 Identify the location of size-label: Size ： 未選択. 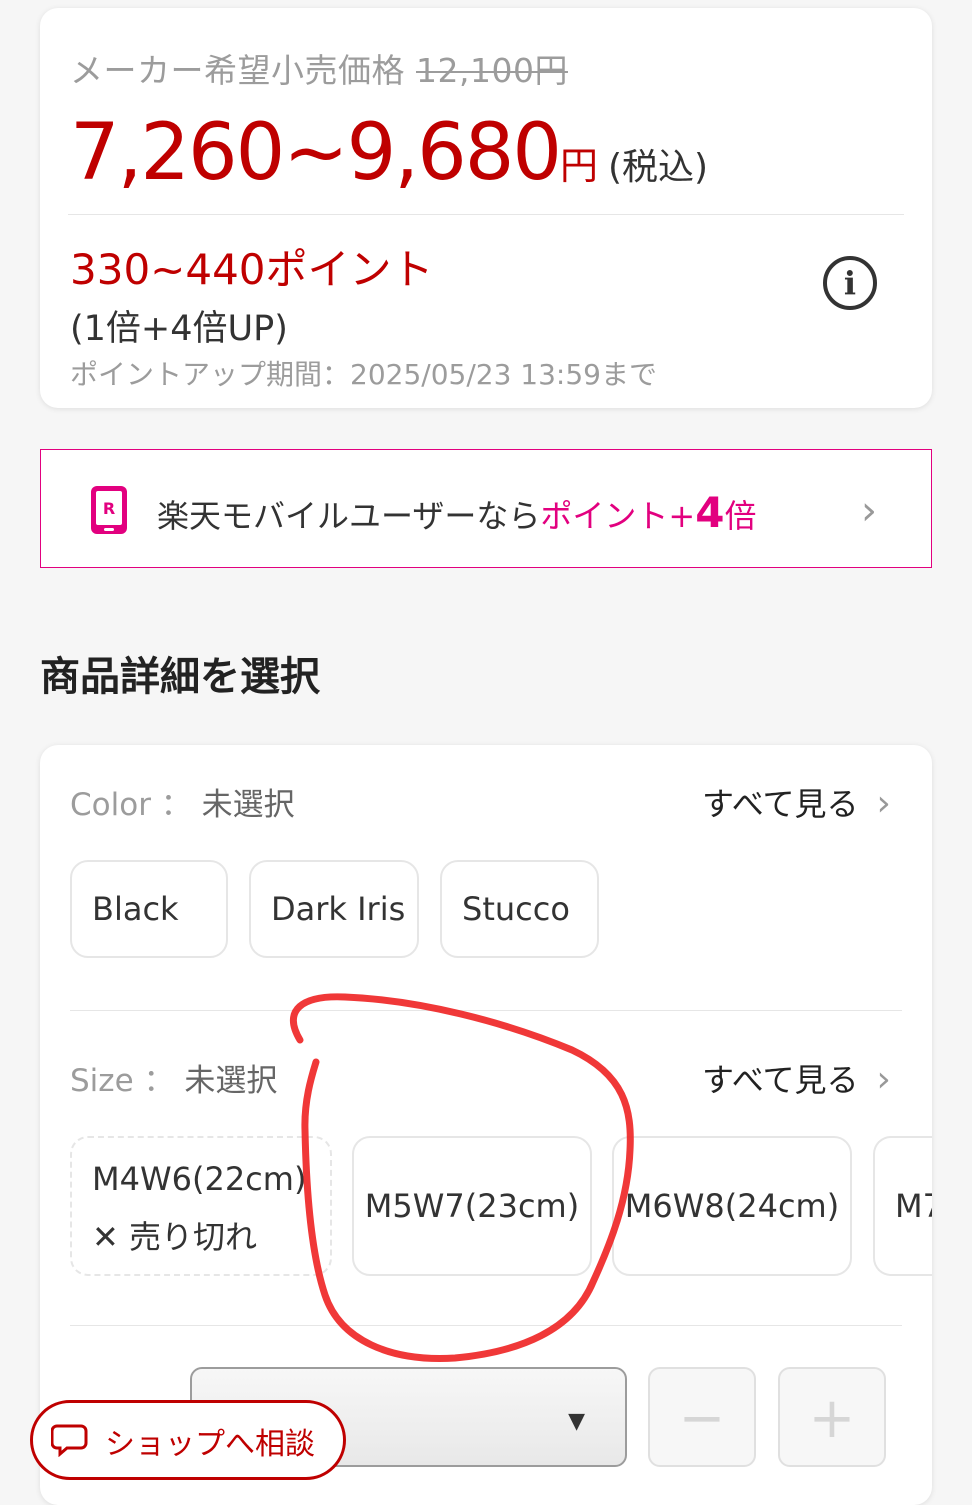
(173, 1077).